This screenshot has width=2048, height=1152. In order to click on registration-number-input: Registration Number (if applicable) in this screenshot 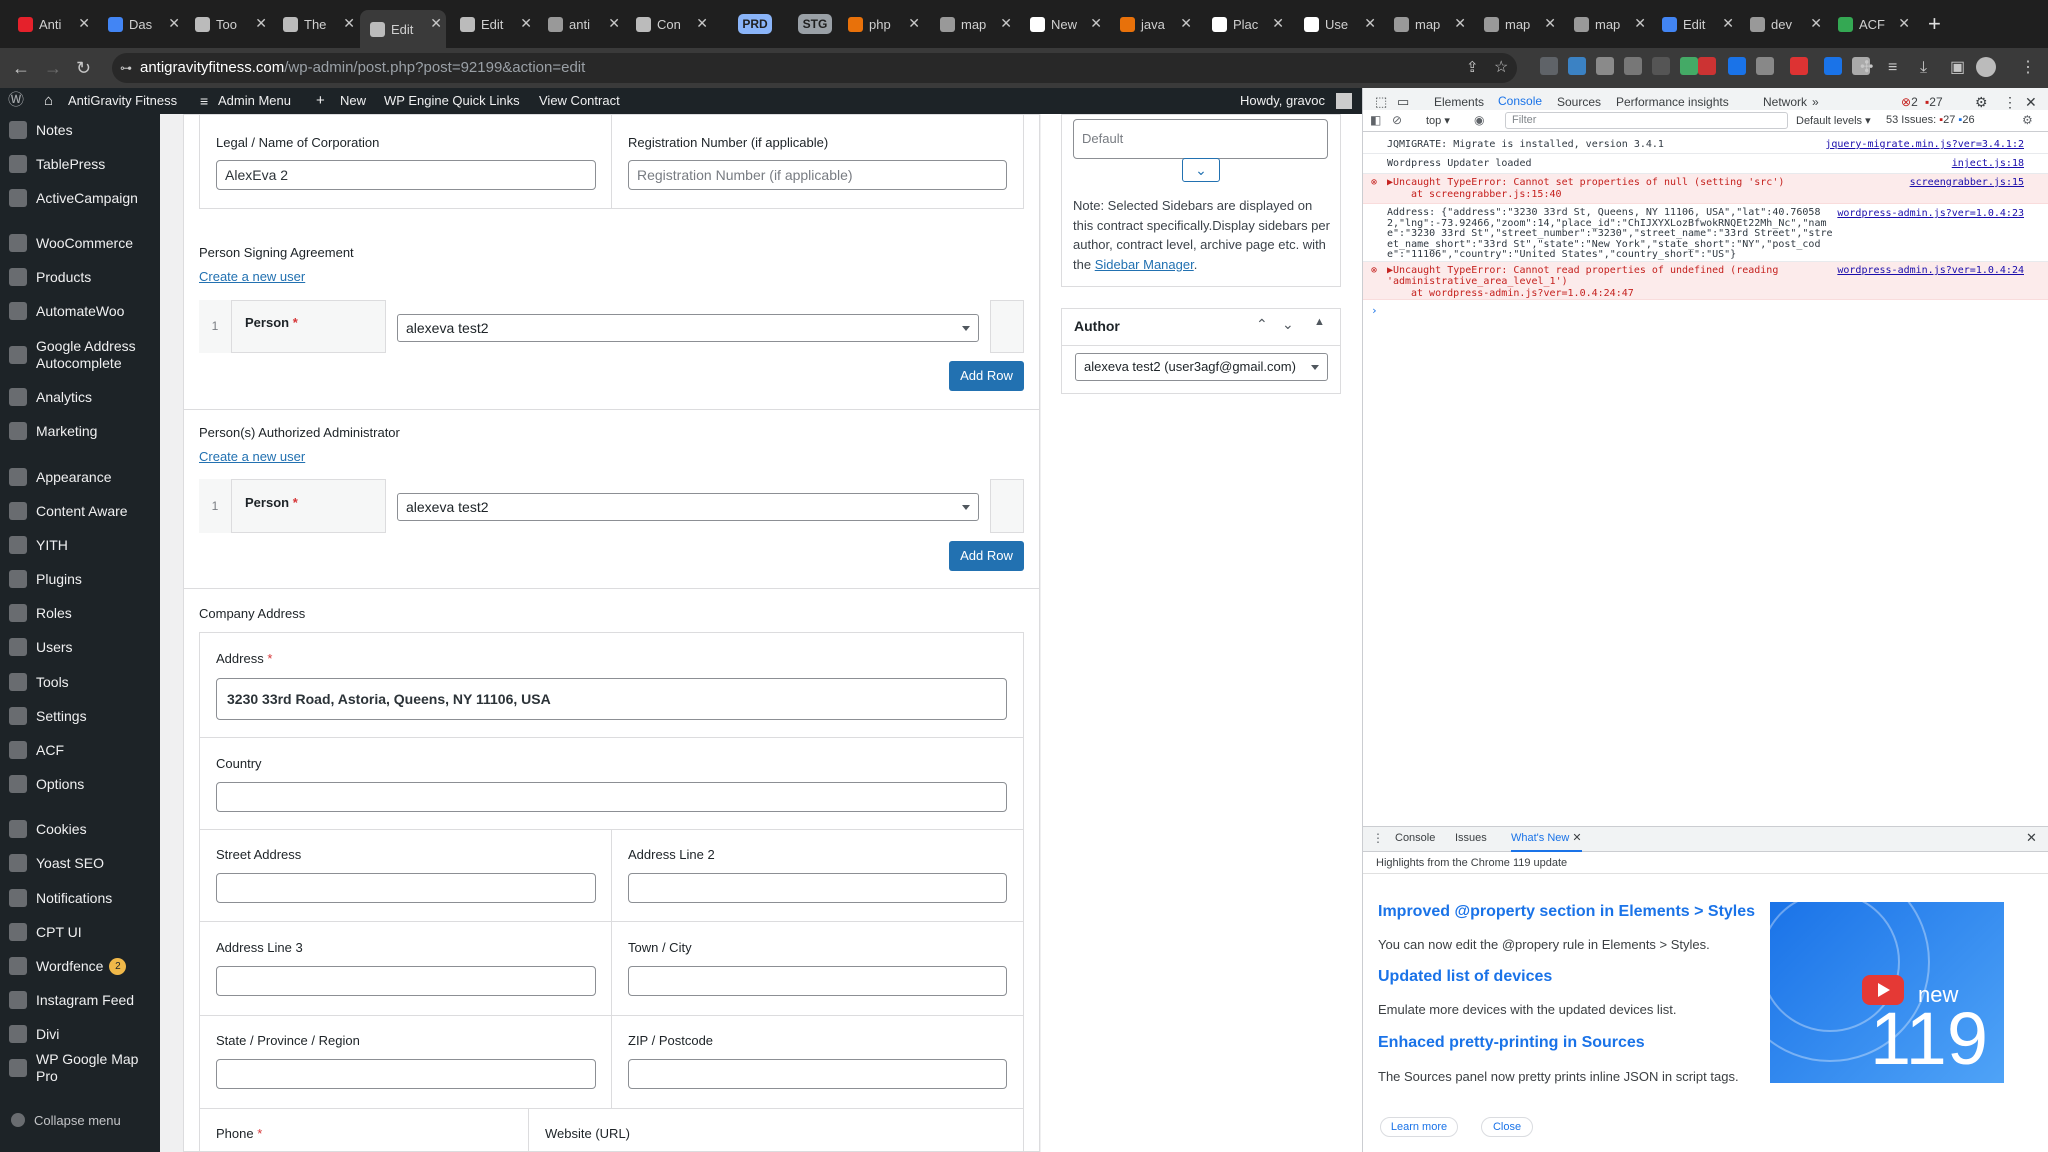, I will do `click(817, 175)`.